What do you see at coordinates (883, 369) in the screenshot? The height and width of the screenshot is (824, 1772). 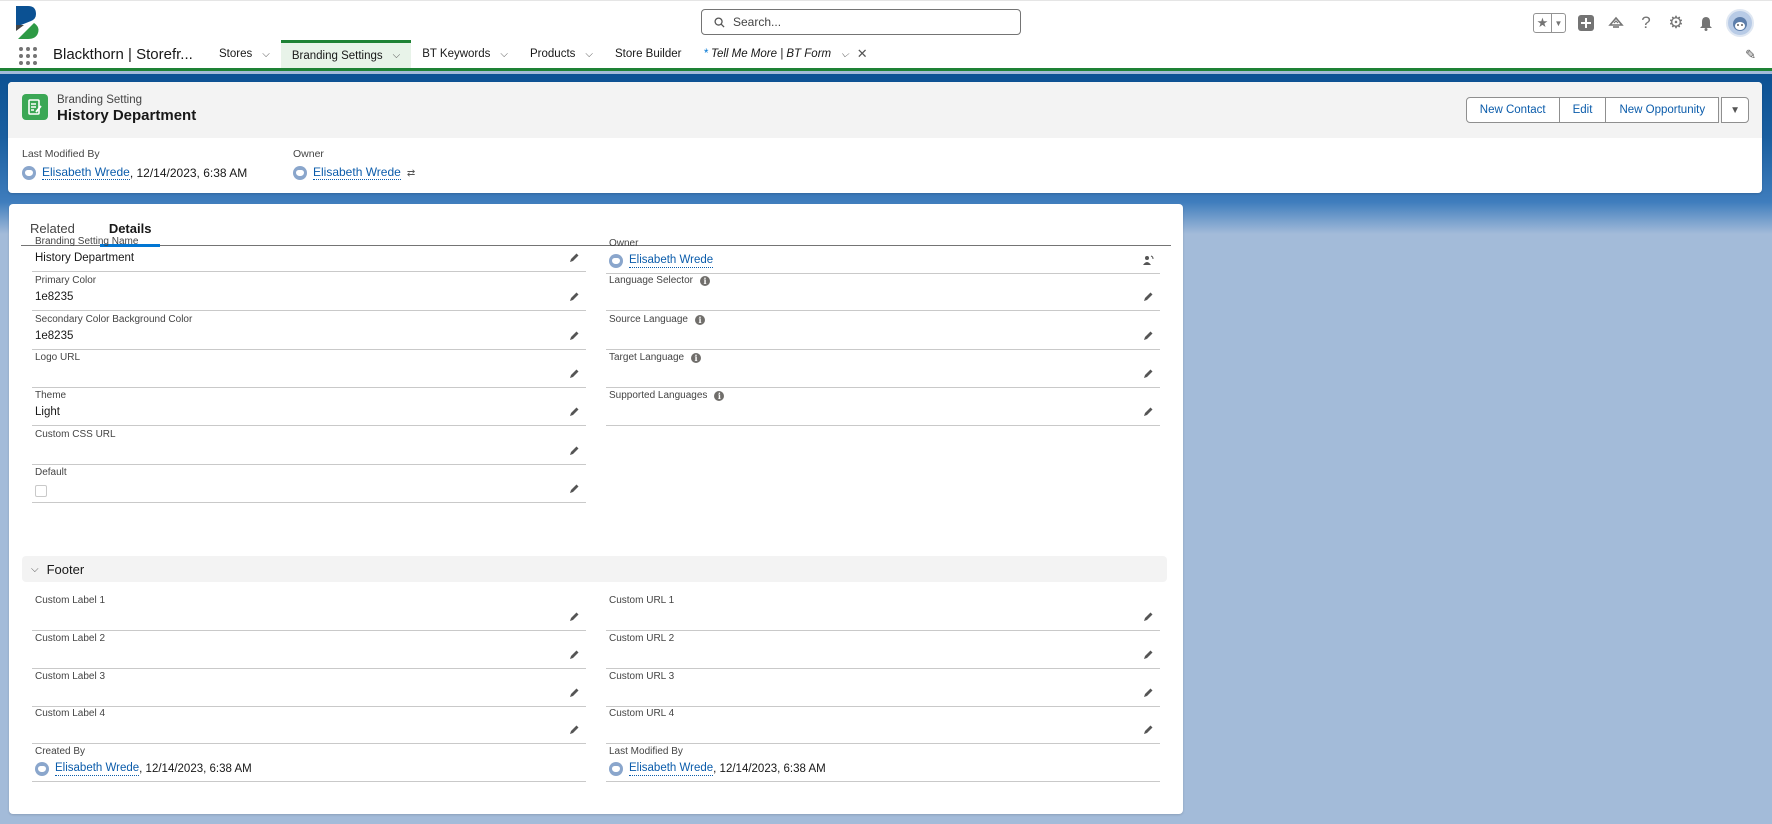 I see `field-target-language: Target Language i` at bounding box center [883, 369].